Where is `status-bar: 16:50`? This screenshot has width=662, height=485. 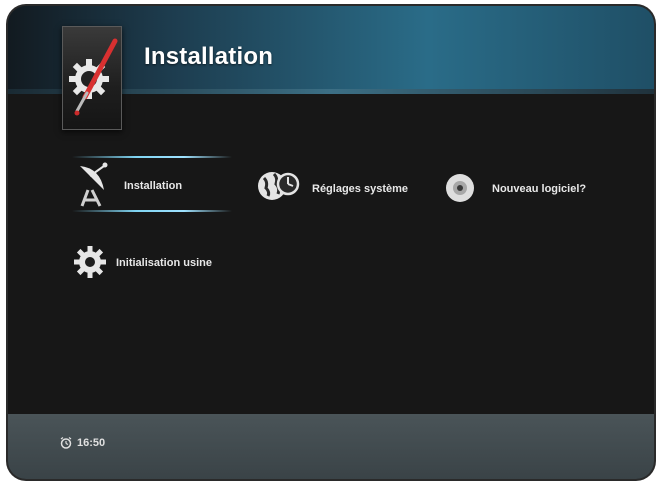
status-bar: 16:50 is located at coordinates (331, 446).